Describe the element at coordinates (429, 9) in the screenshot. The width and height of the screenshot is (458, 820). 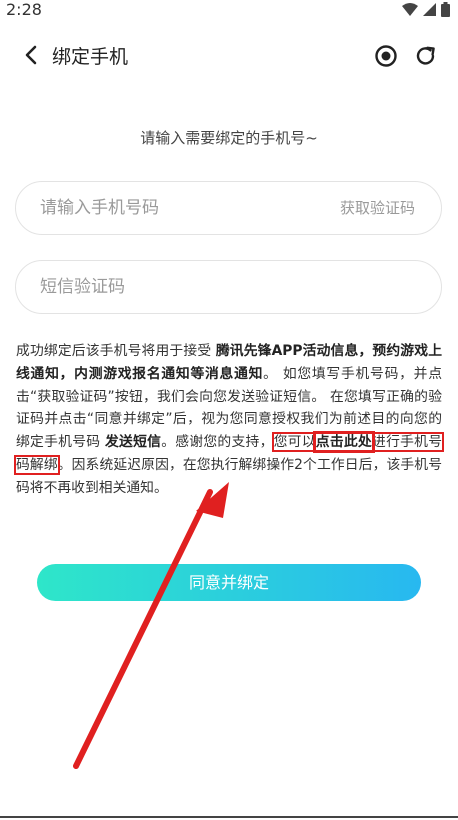
I see `signal-icon` at that location.